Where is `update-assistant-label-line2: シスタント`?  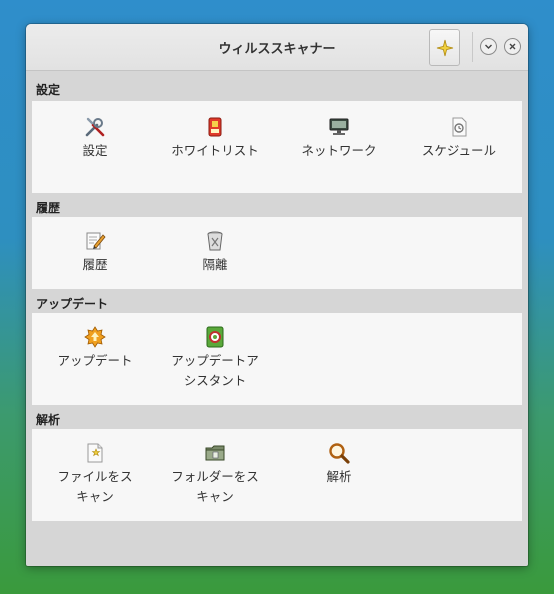
update-assistant-label-line2: シスタント is located at coordinates (215, 380).